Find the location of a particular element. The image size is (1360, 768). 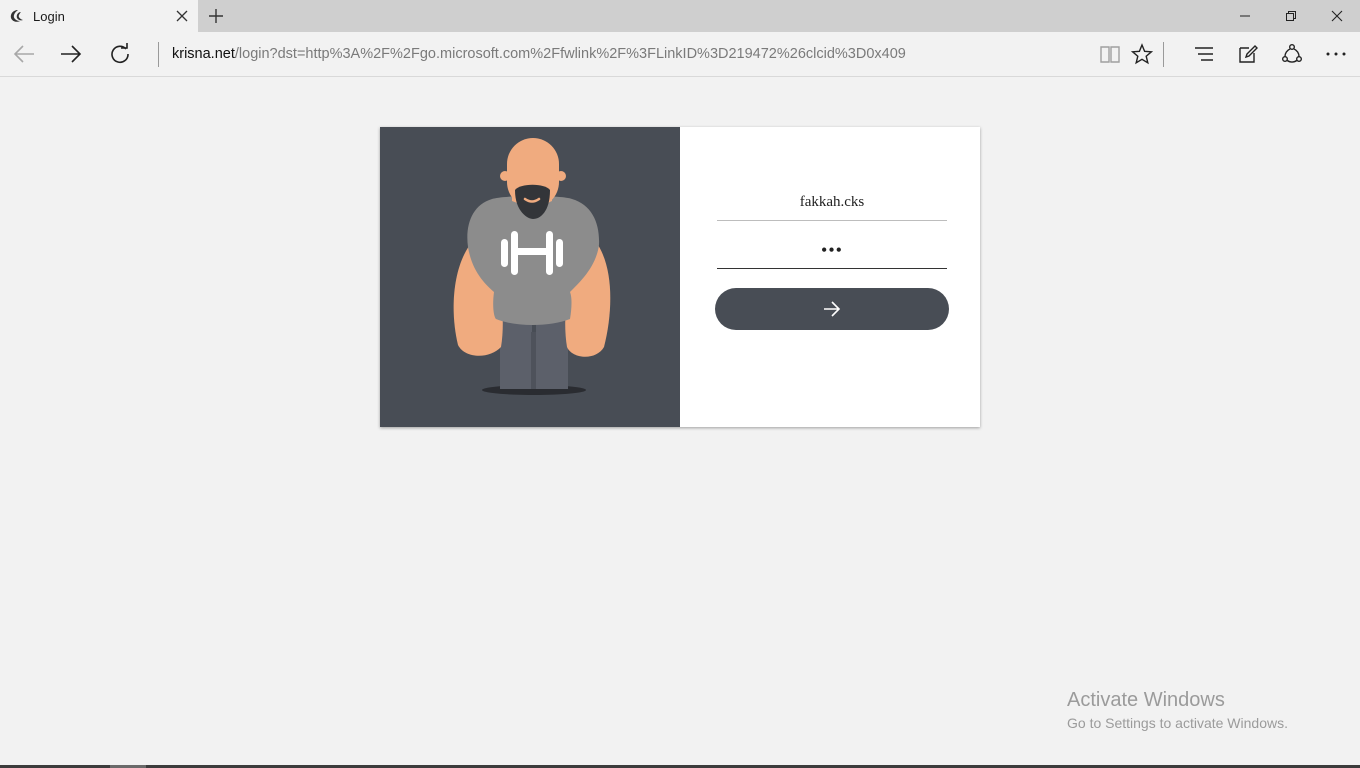

new-tab-icon is located at coordinates (216, 16).